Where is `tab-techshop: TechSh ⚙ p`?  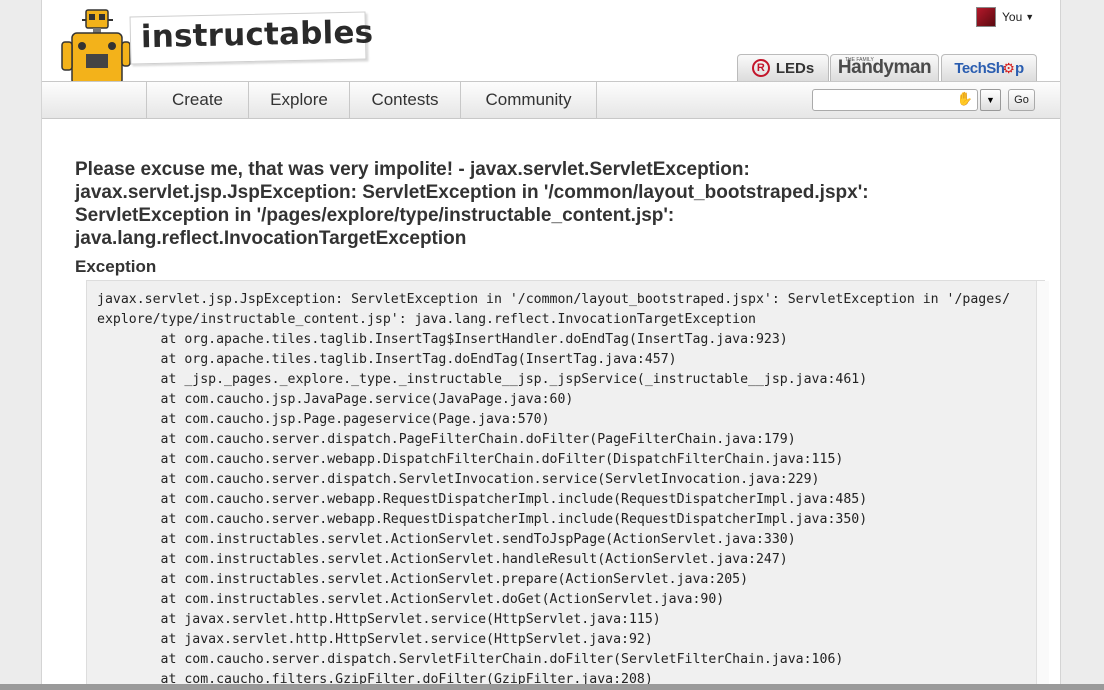
tab-techshop: TechSh ⚙ p is located at coordinates (989, 67).